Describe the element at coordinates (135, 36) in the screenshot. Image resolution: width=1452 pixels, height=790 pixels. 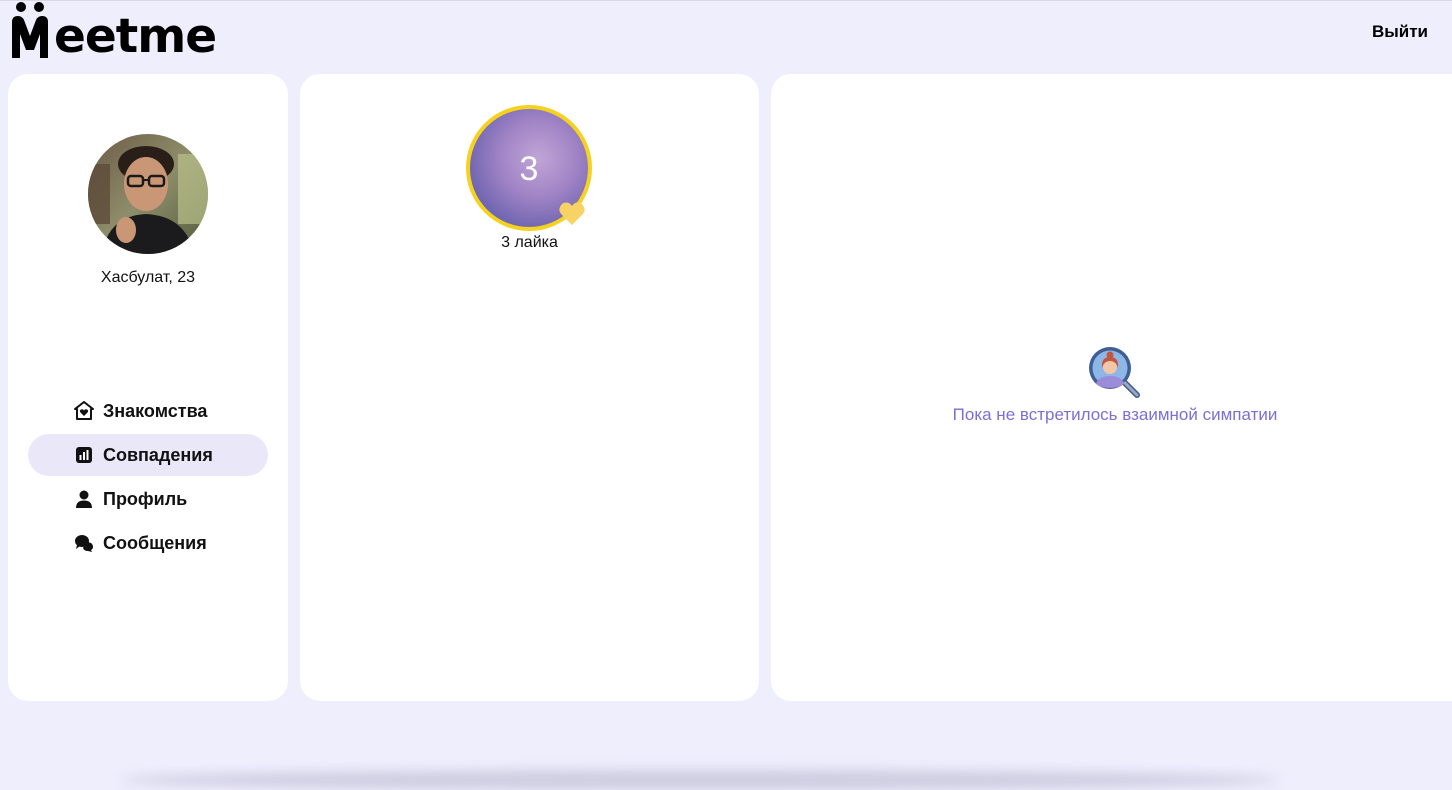
I see `logo-text: eetme` at that location.